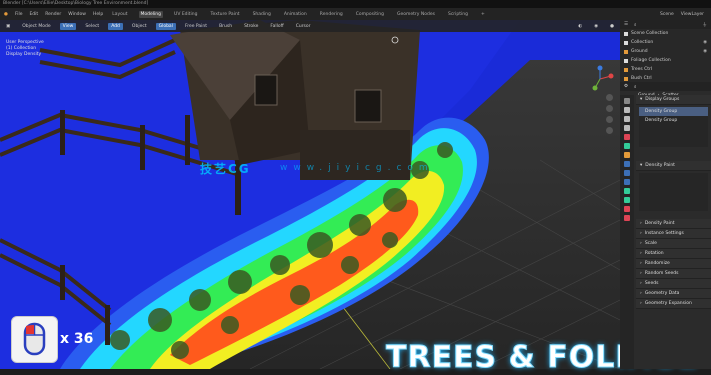 The image size is (711, 375). What do you see at coordinates (225, 14) in the screenshot?
I see `tab-texture-paint: Texture Paint` at bounding box center [225, 14].